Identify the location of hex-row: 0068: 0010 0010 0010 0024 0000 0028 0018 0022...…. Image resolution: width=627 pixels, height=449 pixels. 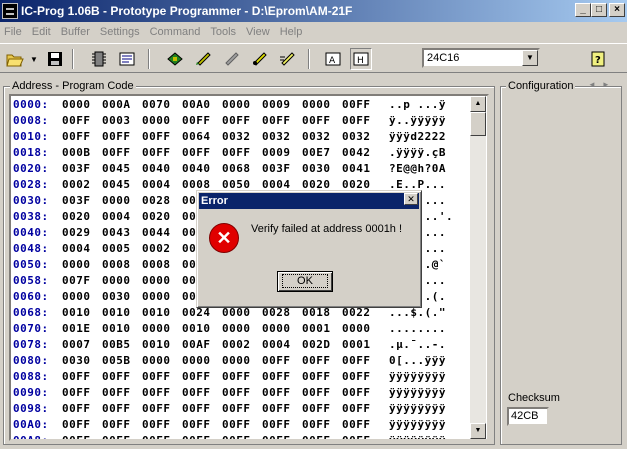
(229, 314).